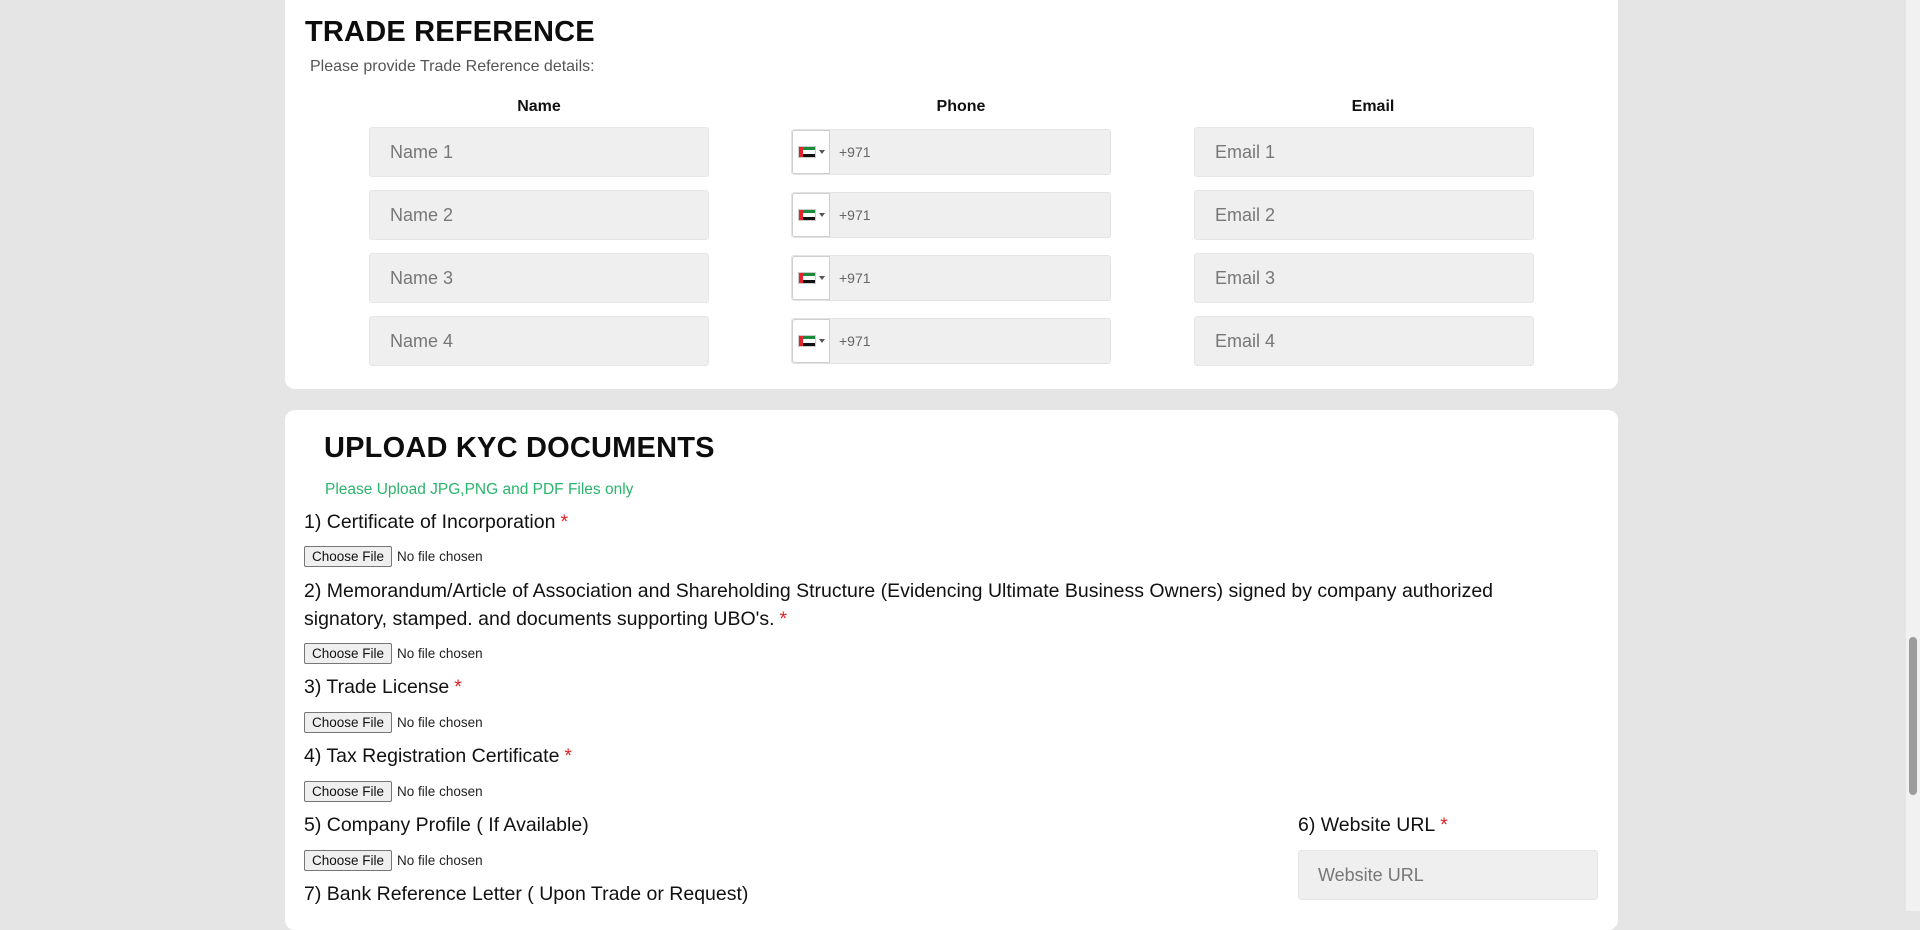  Describe the element at coordinates (539, 278) in the screenshot. I see `trade-ref-name-3-input: Name 3` at that location.